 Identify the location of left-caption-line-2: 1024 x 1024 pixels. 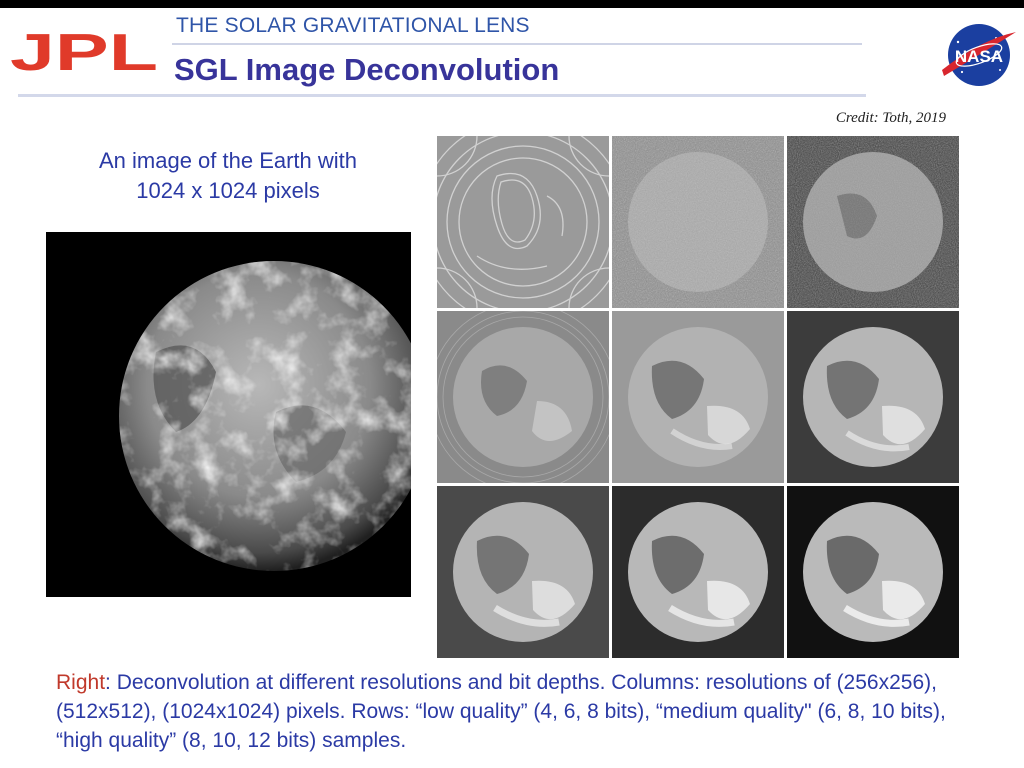
(228, 190).